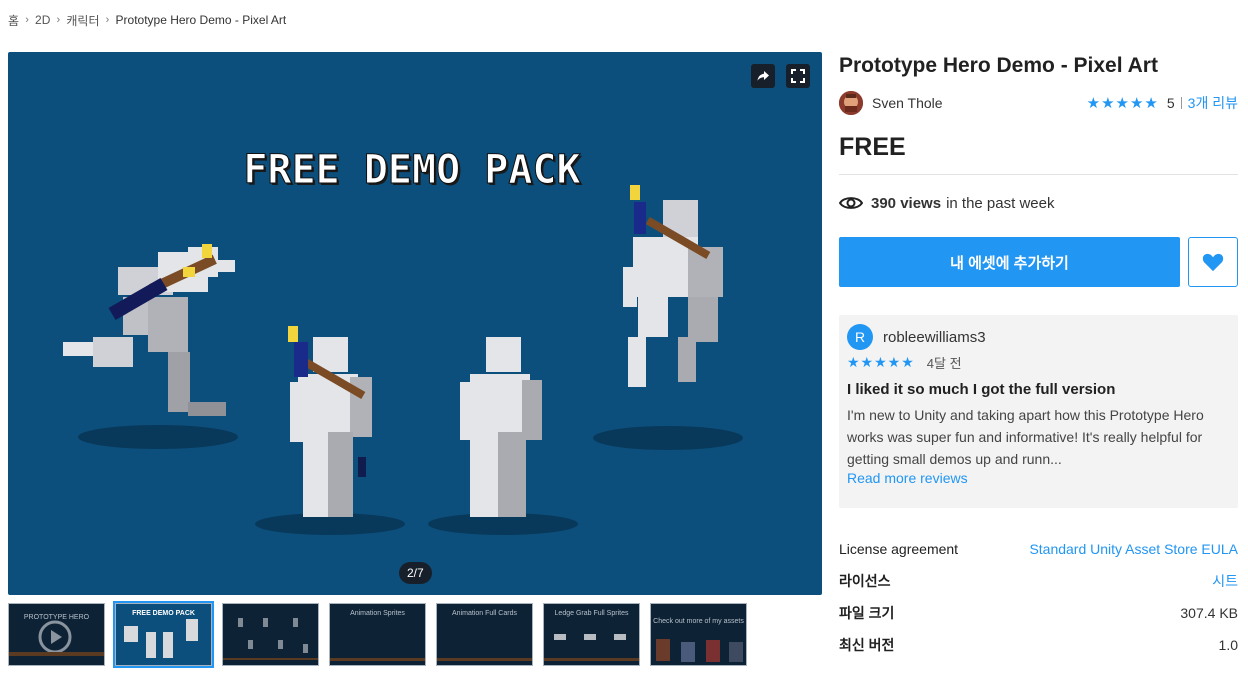 This screenshot has height=674, width=1248. Describe the element at coordinates (415, 573) in the screenshot. I see `image-counter: 2/7` at that location.